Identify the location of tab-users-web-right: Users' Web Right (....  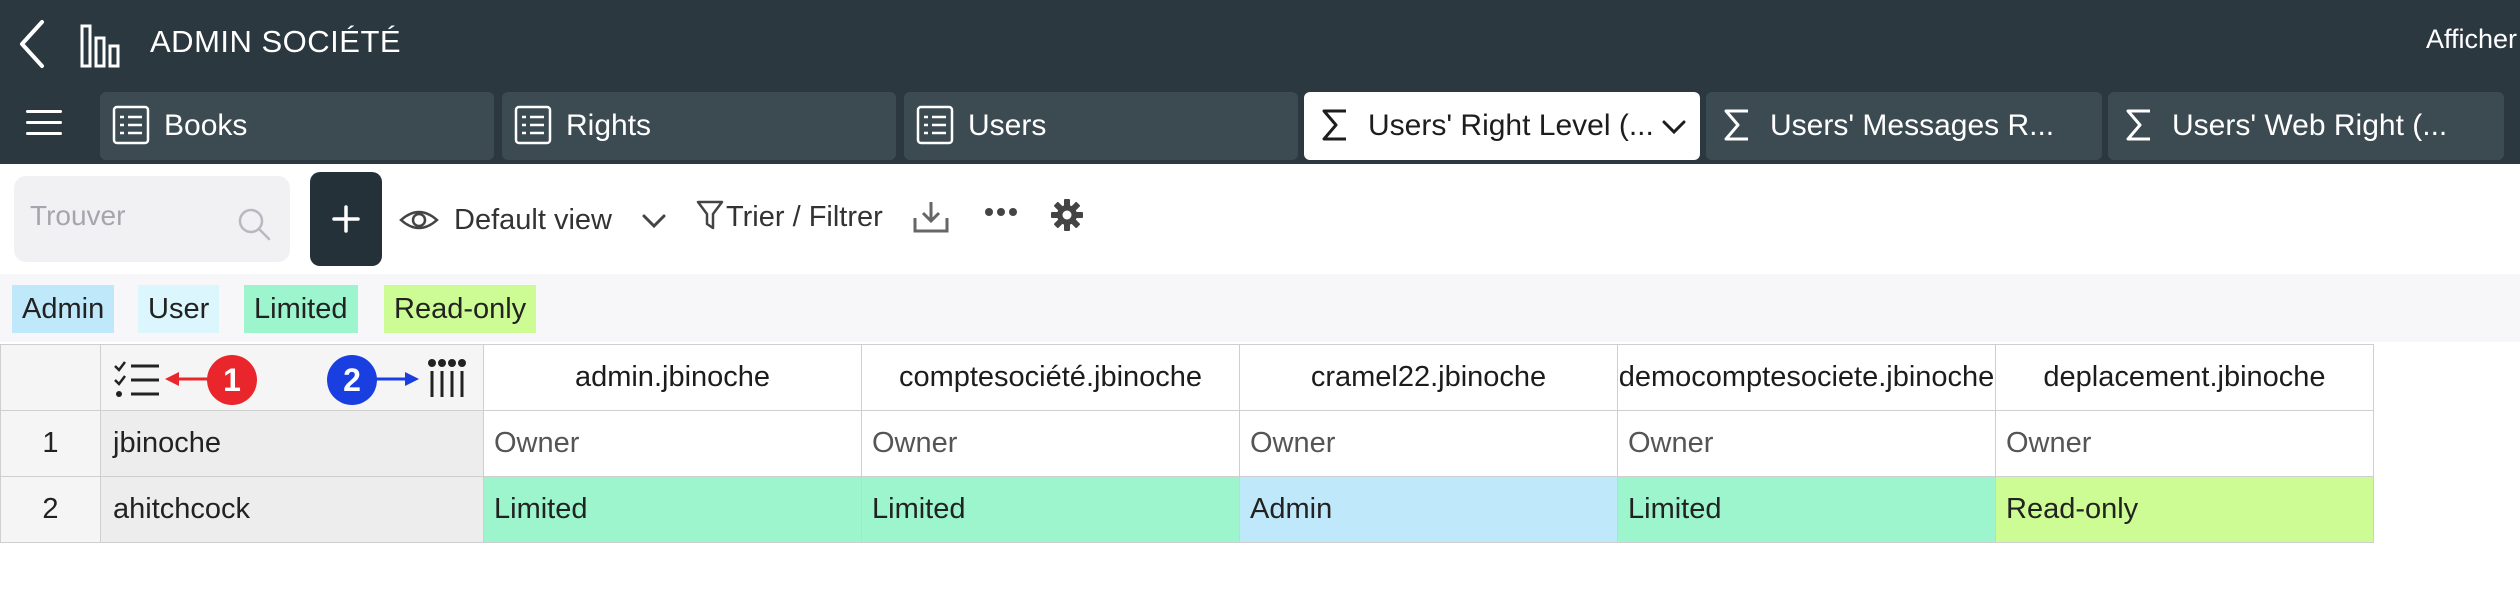
(2306, 126).